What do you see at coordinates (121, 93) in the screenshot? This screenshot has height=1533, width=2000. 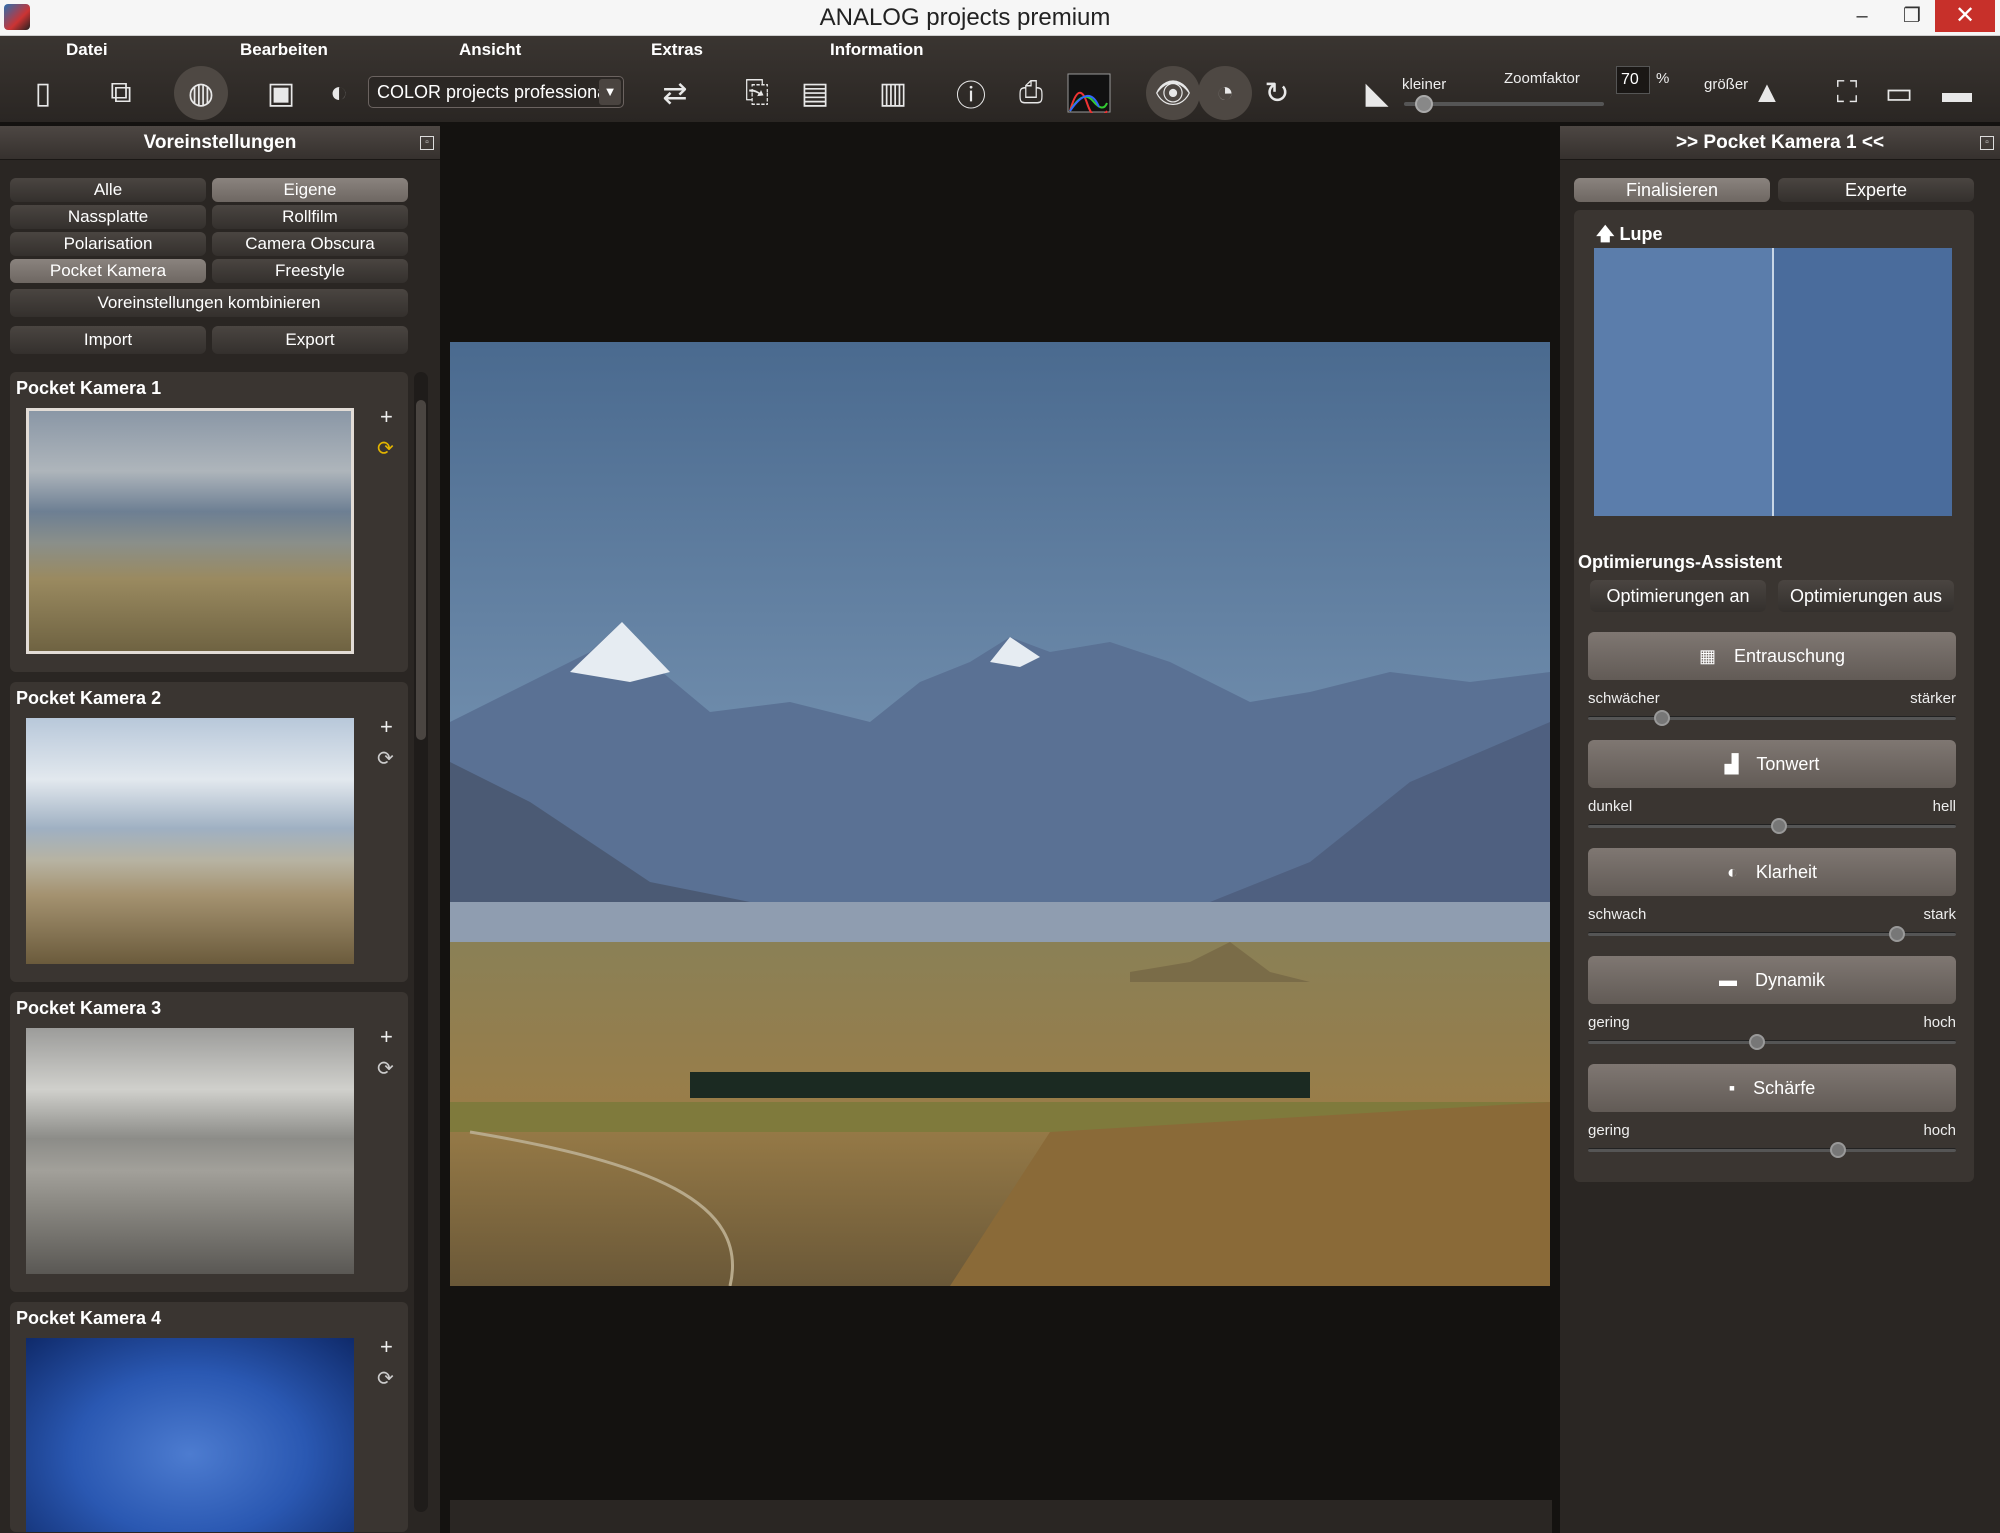 I see `copy-document-icon: ⧉` at bounding box center [121, 93].